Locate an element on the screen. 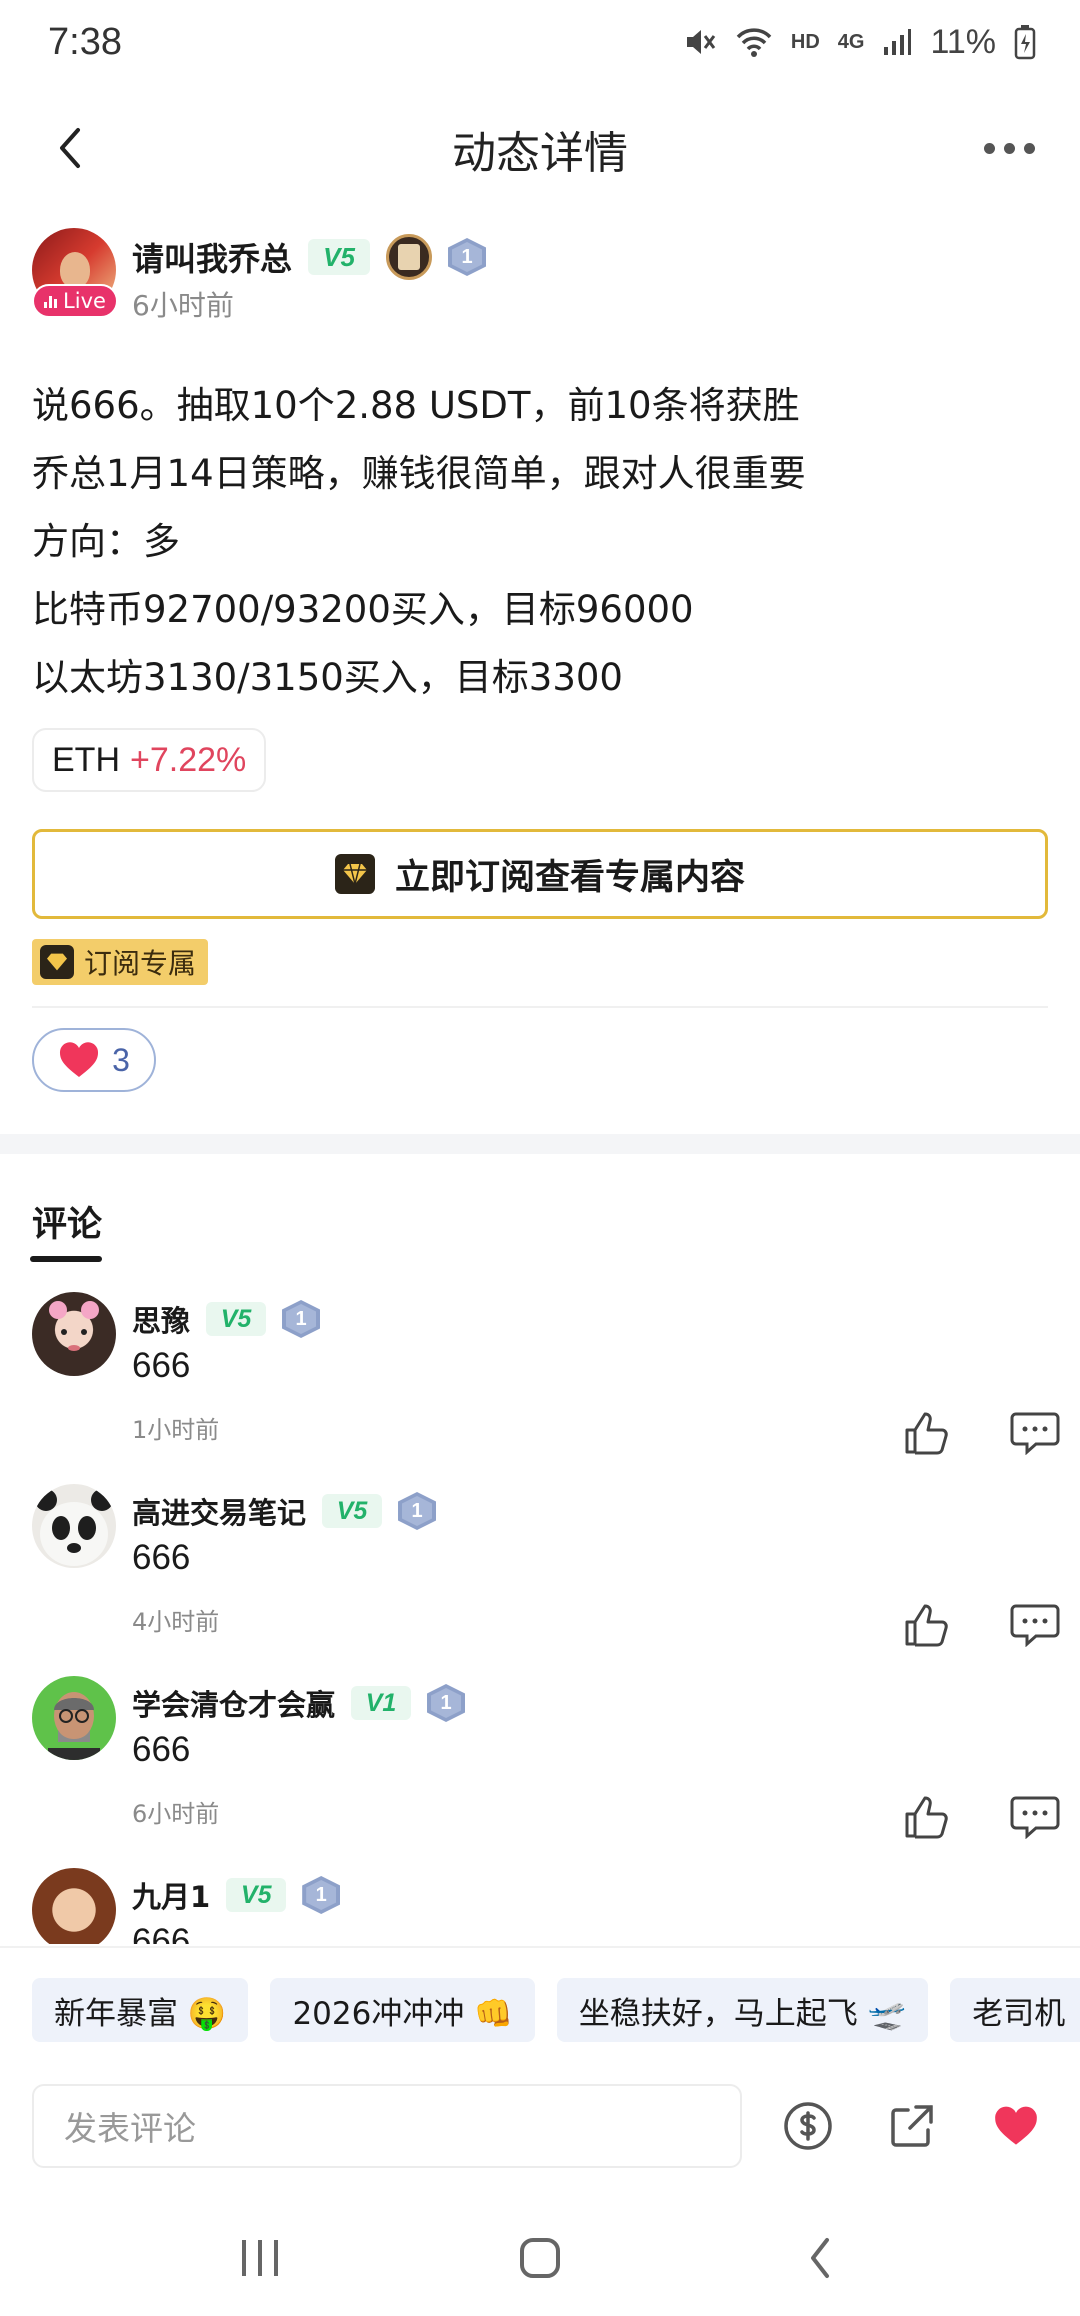 The height and width of the screenshot is (2316, 1080). system-nav-bar is located at coordinates (540, 2258).